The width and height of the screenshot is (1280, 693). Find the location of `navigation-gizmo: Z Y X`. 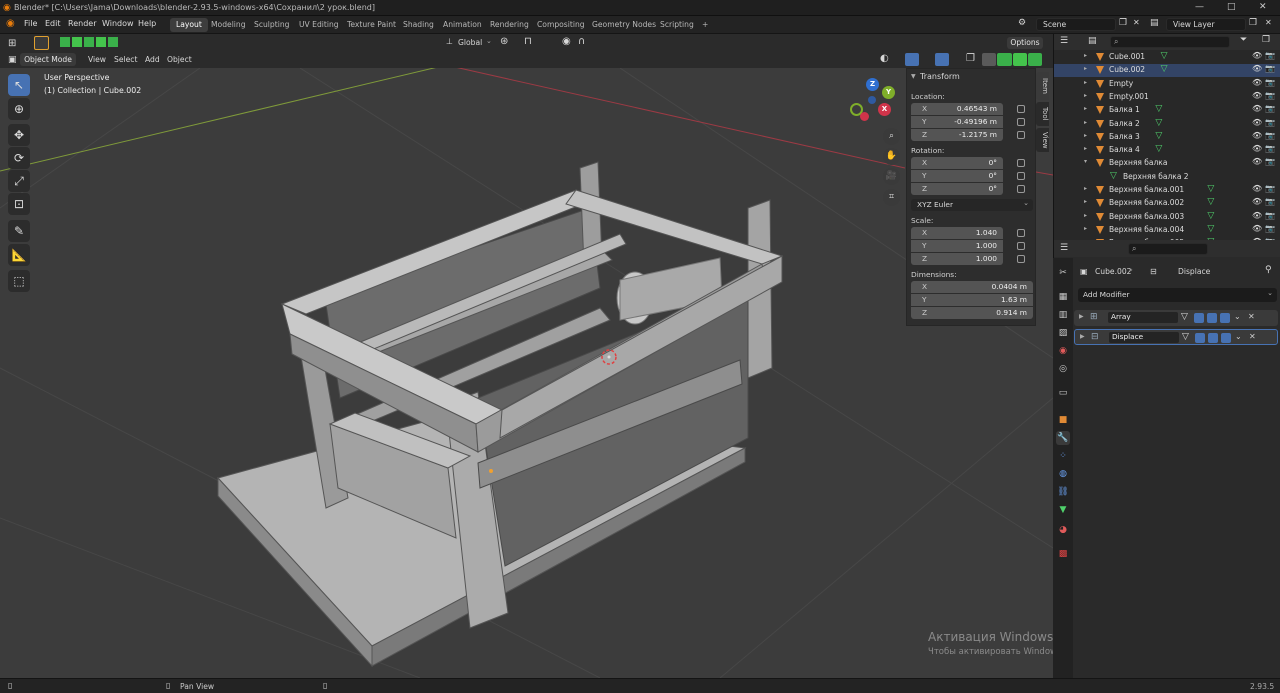

navigation-gizmo: Z Y X is located at coordinates (874, 102).